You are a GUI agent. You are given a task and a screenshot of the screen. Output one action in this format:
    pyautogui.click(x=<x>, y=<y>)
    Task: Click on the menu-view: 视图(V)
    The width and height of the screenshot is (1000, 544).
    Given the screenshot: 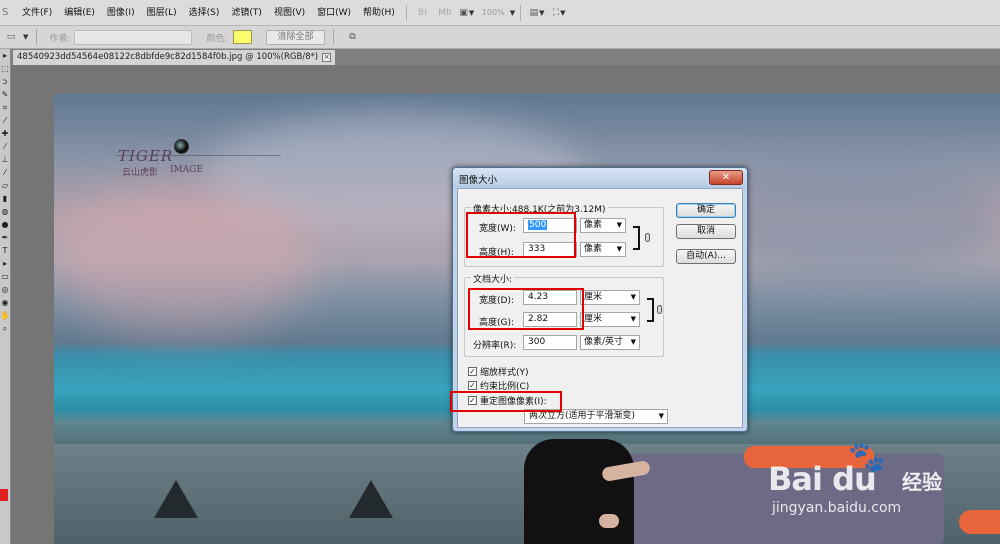 What is the action you would take?
    pyautogui.click(x=289, y=13)
    